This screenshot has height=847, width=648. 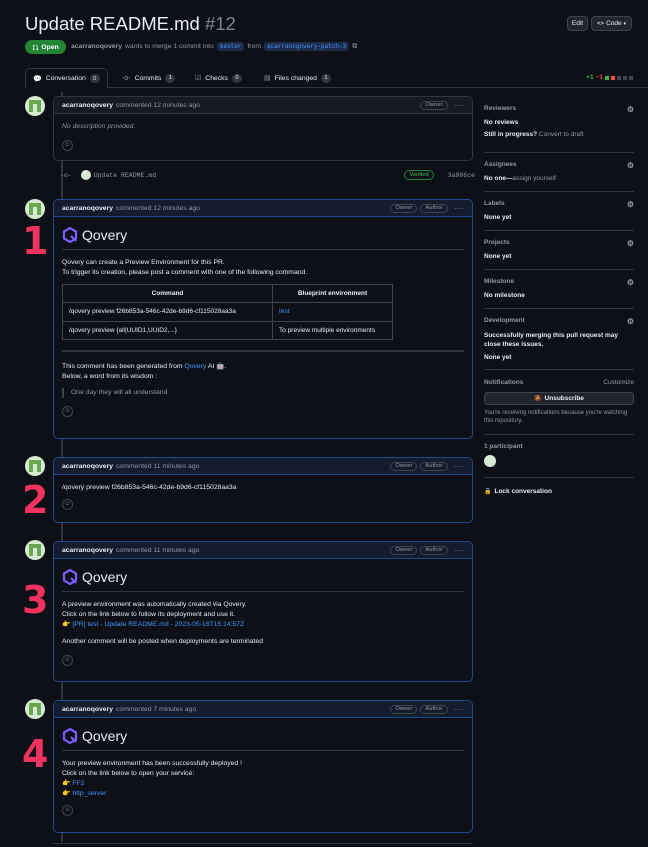 I want to click on commit-sha: 3a006ce, so click(x=461, y=175).